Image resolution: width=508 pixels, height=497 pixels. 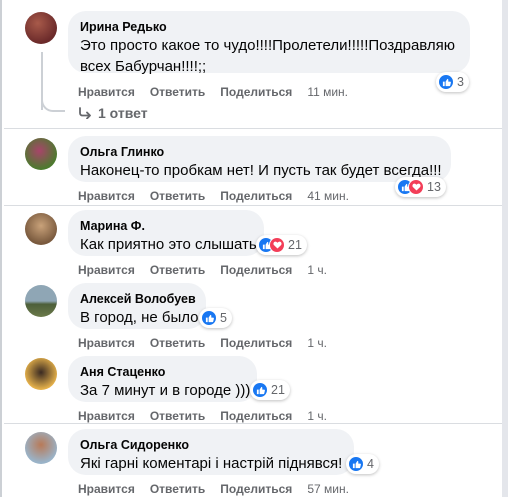 I want to click on comment-author: Ирина Редько, so click(x=269, y=27).